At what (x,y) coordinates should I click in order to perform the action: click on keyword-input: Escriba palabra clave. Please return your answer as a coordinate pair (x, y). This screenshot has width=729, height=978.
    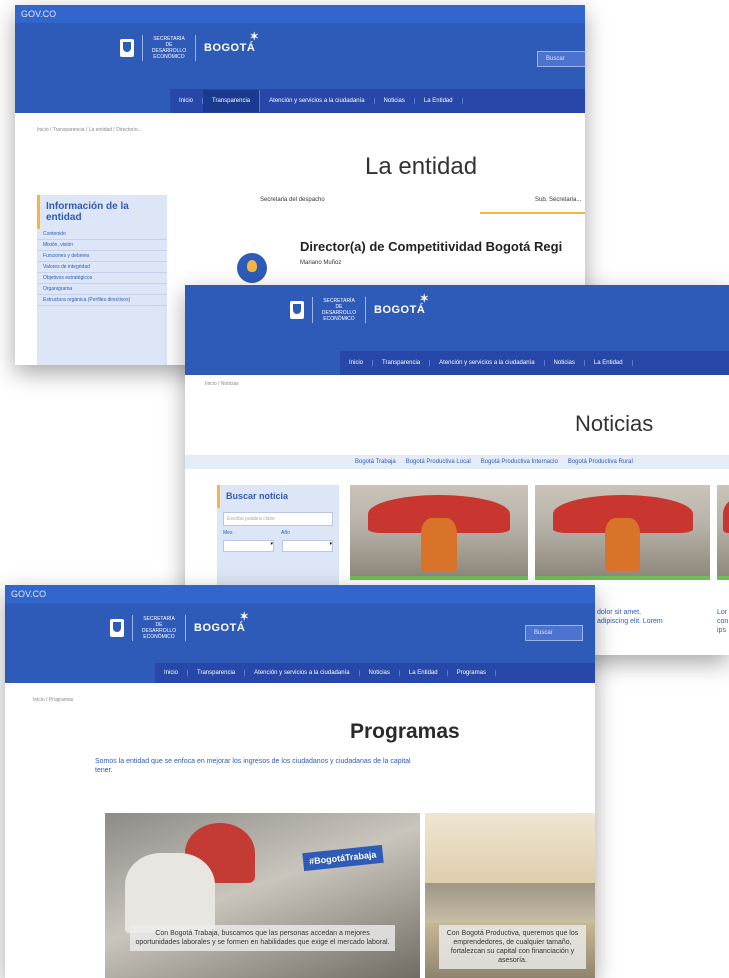
    Looking at the image, I should click on (278, 519).